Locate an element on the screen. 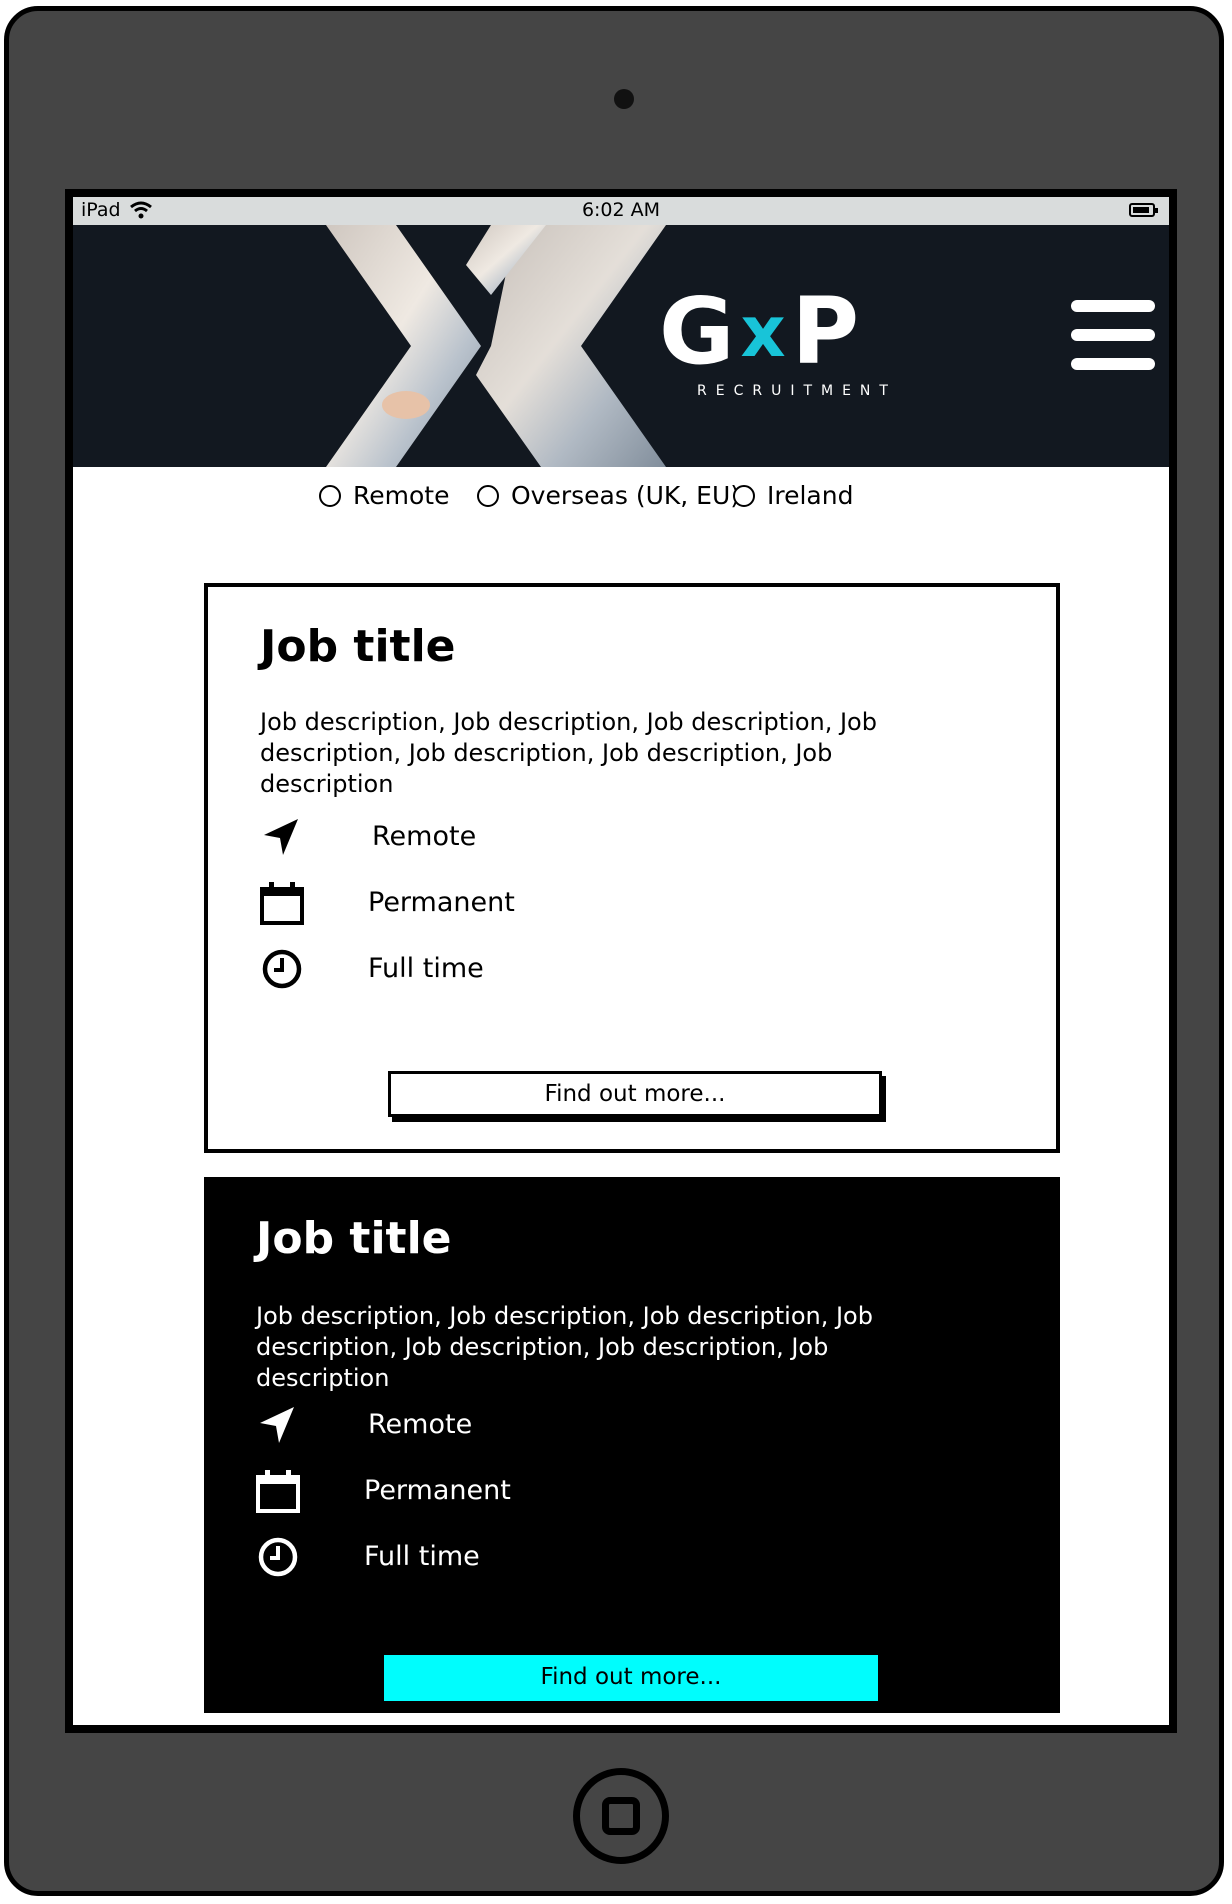 This screenshot has width=1232, height=1904. logo-letter-g: G is located at coordinates (698, 331).